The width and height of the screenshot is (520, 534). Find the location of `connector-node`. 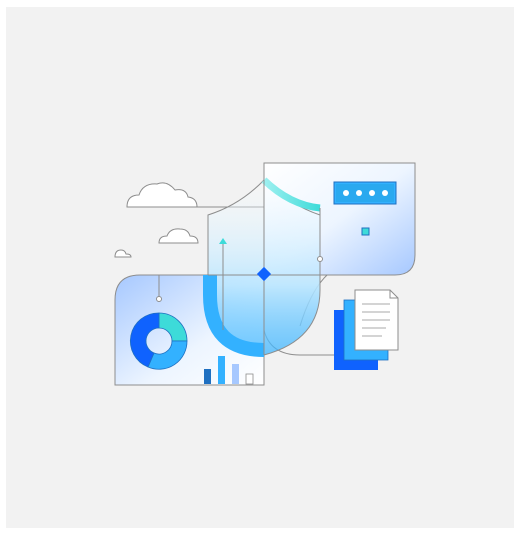

connector-node is located at coordinates (365, 231).